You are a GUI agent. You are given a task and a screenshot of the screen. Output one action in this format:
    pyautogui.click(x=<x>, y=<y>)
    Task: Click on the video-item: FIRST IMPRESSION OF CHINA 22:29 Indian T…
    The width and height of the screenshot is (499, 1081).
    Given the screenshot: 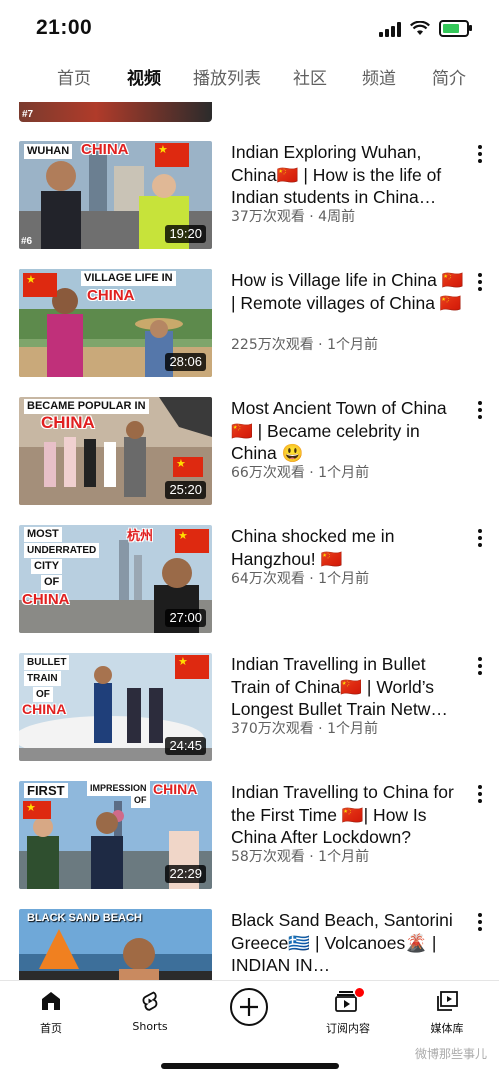 What is the action you would take?
    pyautogui.click(x=249, y=845)
    